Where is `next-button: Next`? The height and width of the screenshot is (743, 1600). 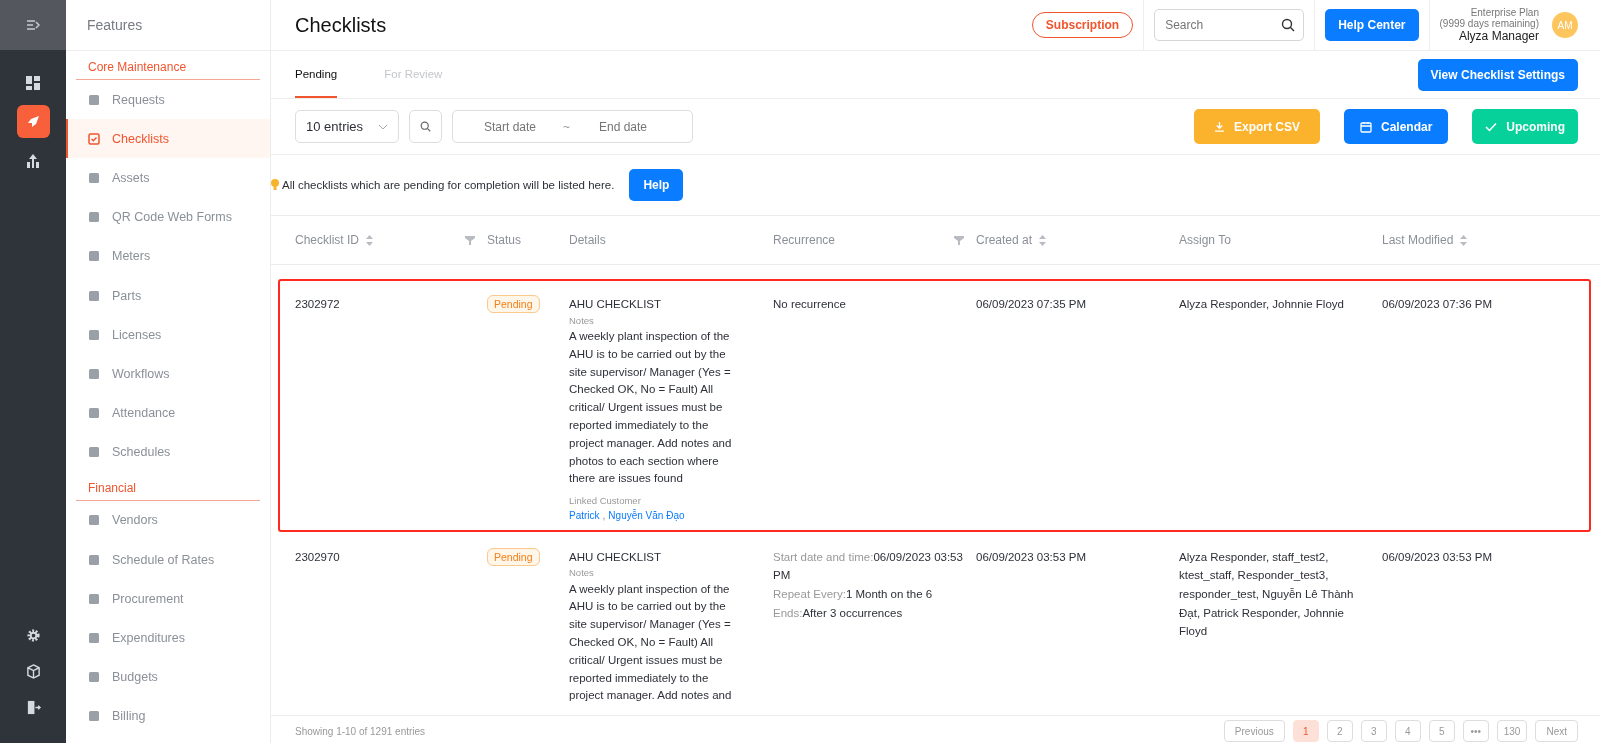
next-button: Next is located at coordinates (1556, 731).